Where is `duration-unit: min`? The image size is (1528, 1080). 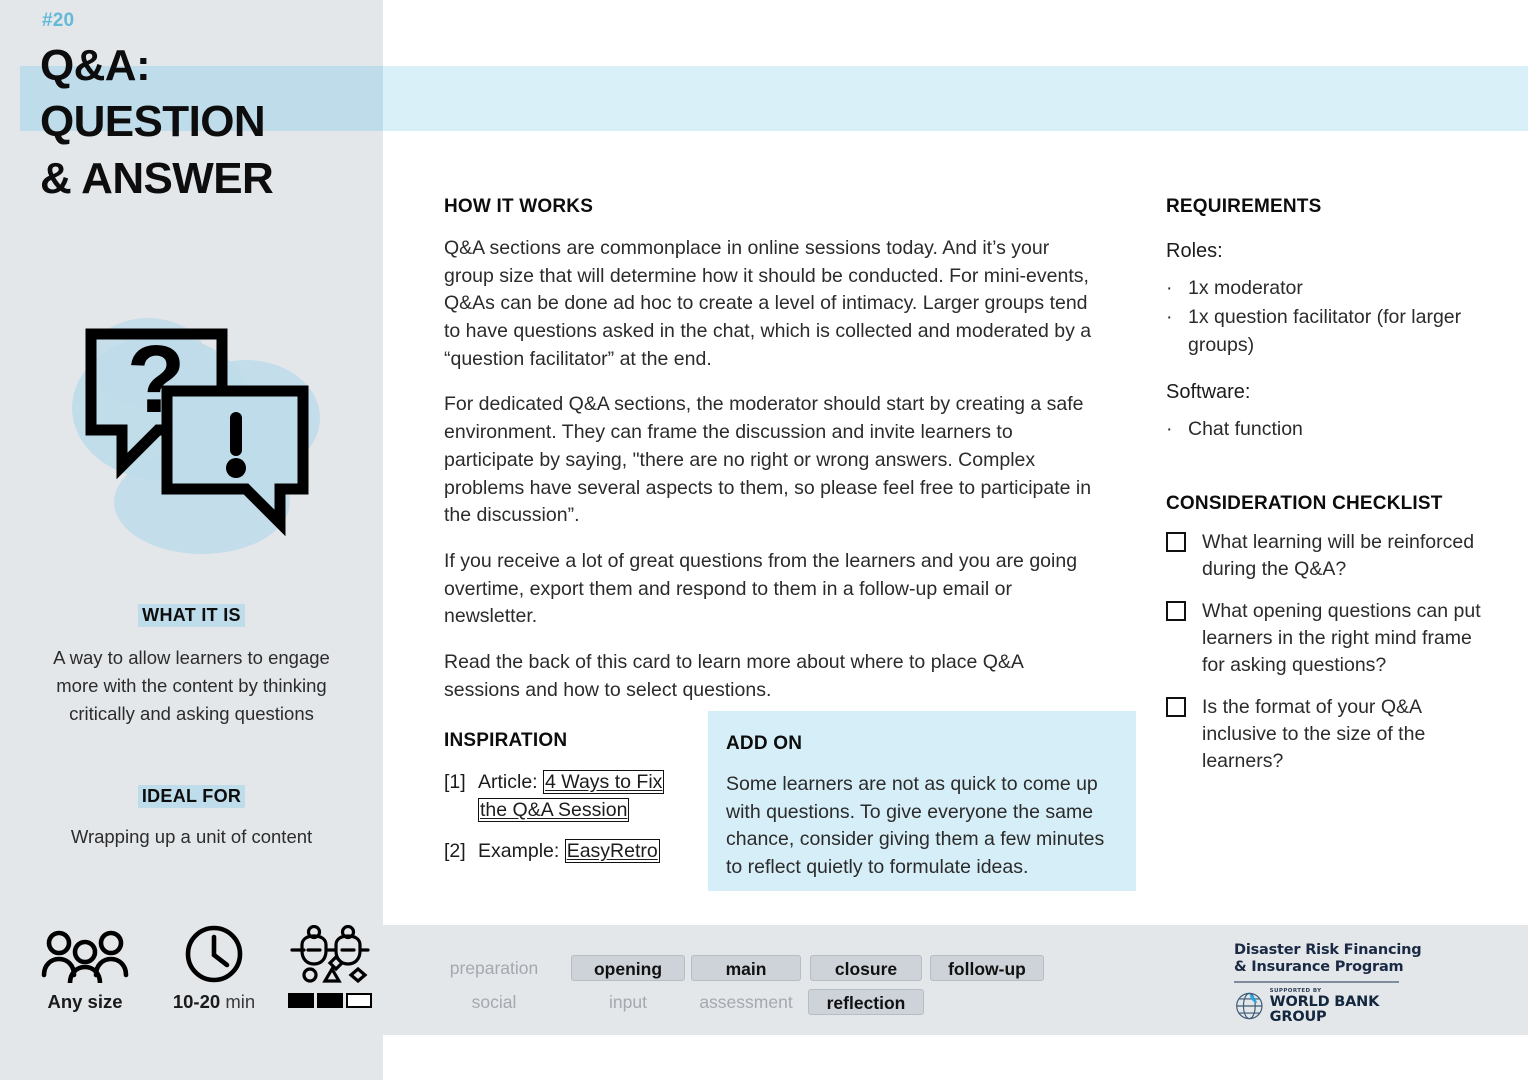
duration-unit: min is located at coordinates (238, 1001).